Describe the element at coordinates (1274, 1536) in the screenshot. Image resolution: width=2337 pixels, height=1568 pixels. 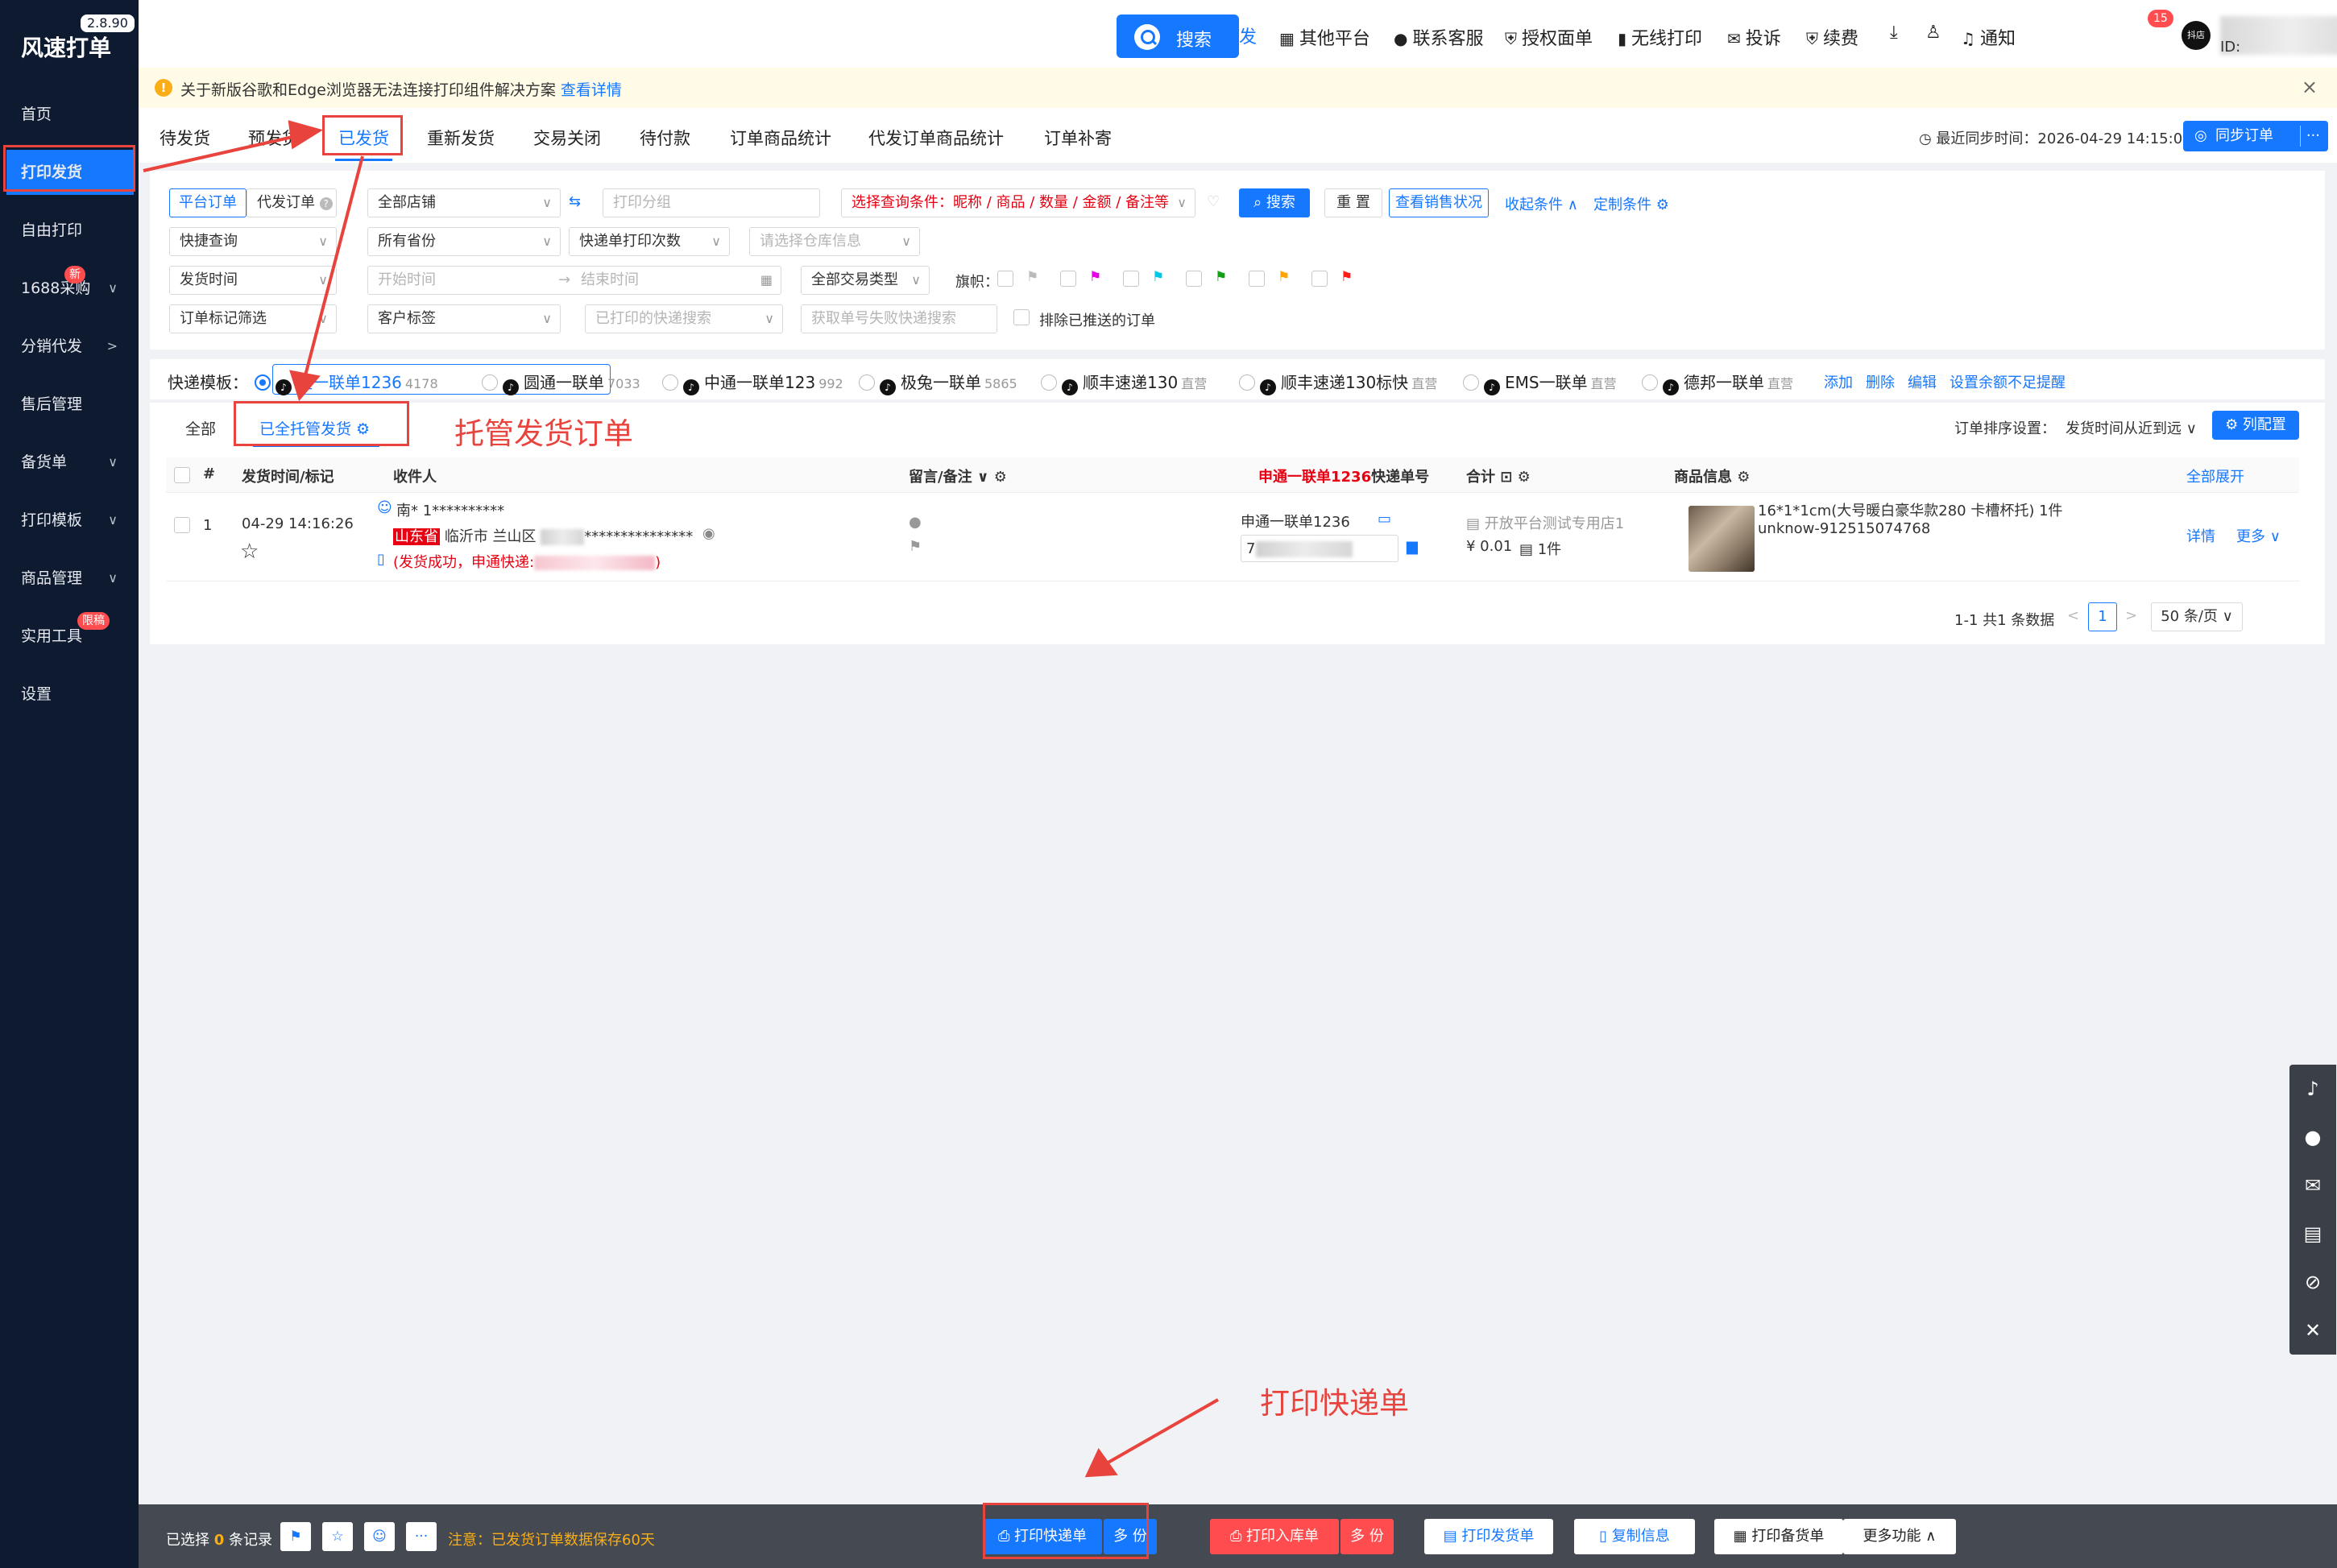
I see `print-inbound-button: ⎙ 打印入库单` at that location.